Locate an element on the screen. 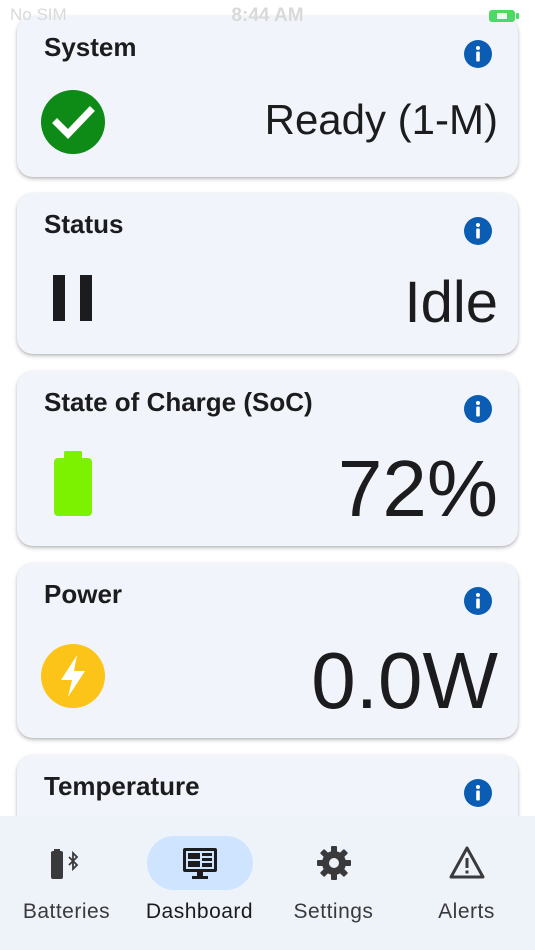  monitor-dashboard-icon is located at coordinates (200, 863).